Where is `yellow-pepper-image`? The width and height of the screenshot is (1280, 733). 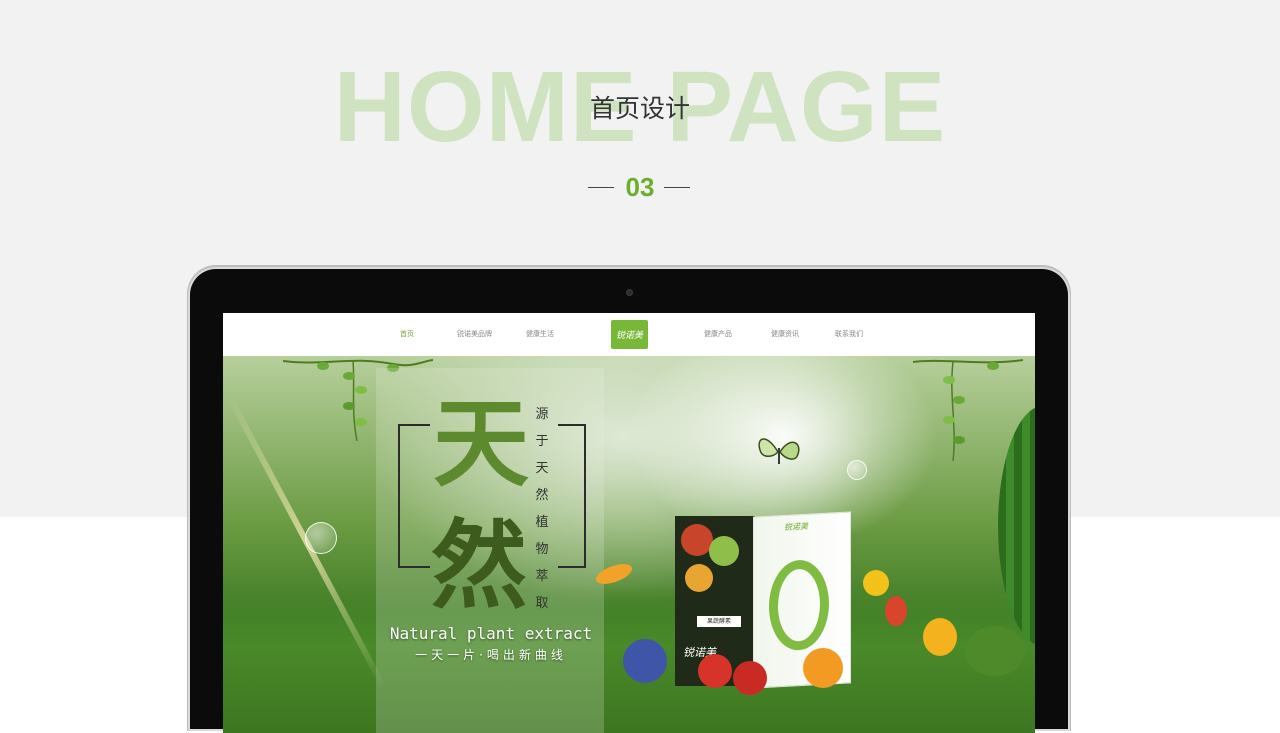 yellow-pepper-image is located at coordinates (940, 637).